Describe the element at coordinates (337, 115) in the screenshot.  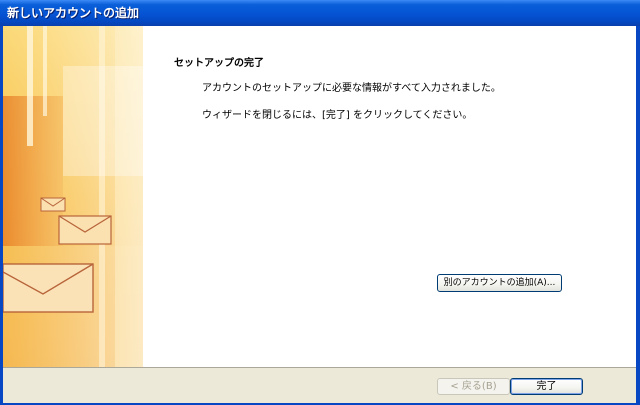
I see `instruction-message: ウィザードを閉じるには、[完了] をクリックしてください。` at that location.